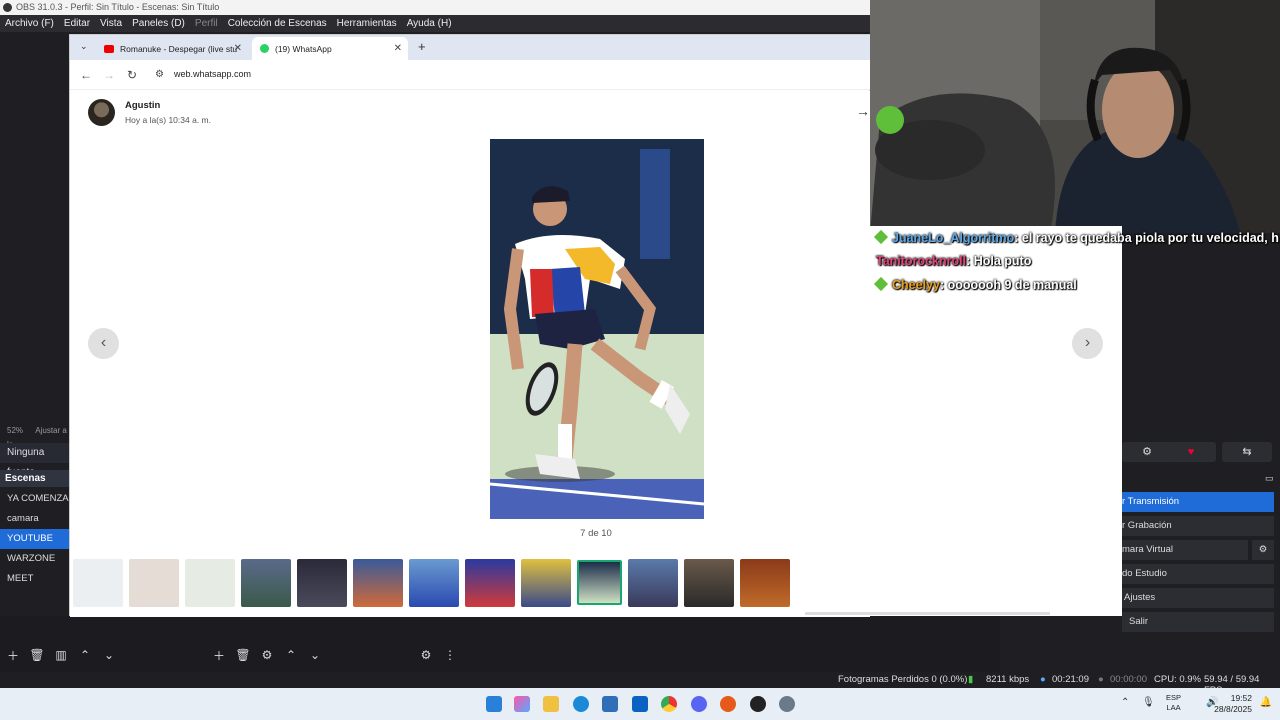 The width and height of the screenshot is (1280, 720). I want to click on notification-icon: 🔔, so click(1266, 702).